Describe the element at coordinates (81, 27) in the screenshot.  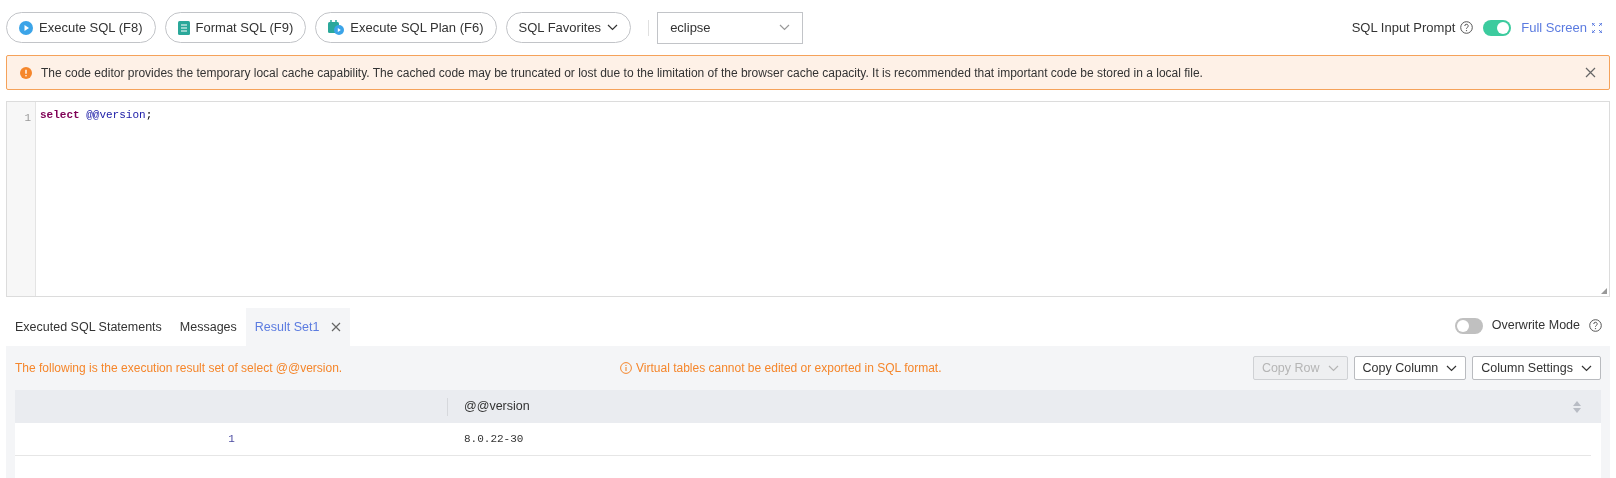
I see `toolbar-button: Execute SQL (F8)` at that location.